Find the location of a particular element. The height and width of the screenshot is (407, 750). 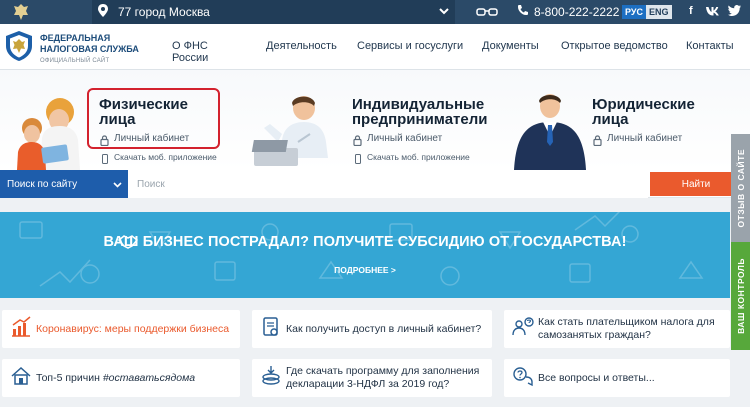

card-3ndfl-text-1: Где скачать программу для заполнения is located at coordinates (383, 371).